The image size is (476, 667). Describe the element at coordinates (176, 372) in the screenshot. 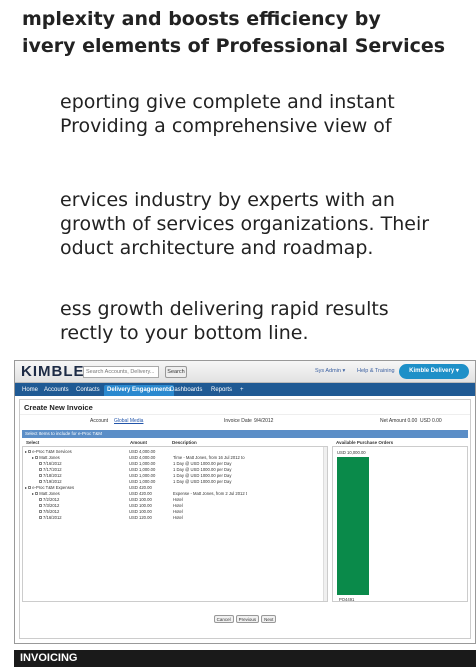

I see `search-button: Search` at that location.